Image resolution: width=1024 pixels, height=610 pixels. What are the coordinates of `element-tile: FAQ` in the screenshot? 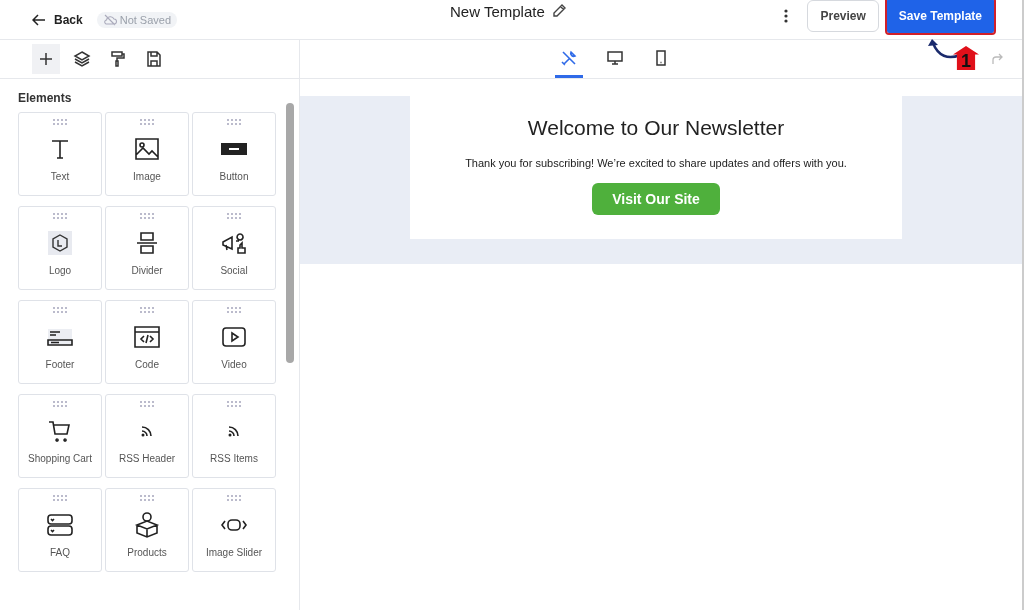 It's located at (60, 530).